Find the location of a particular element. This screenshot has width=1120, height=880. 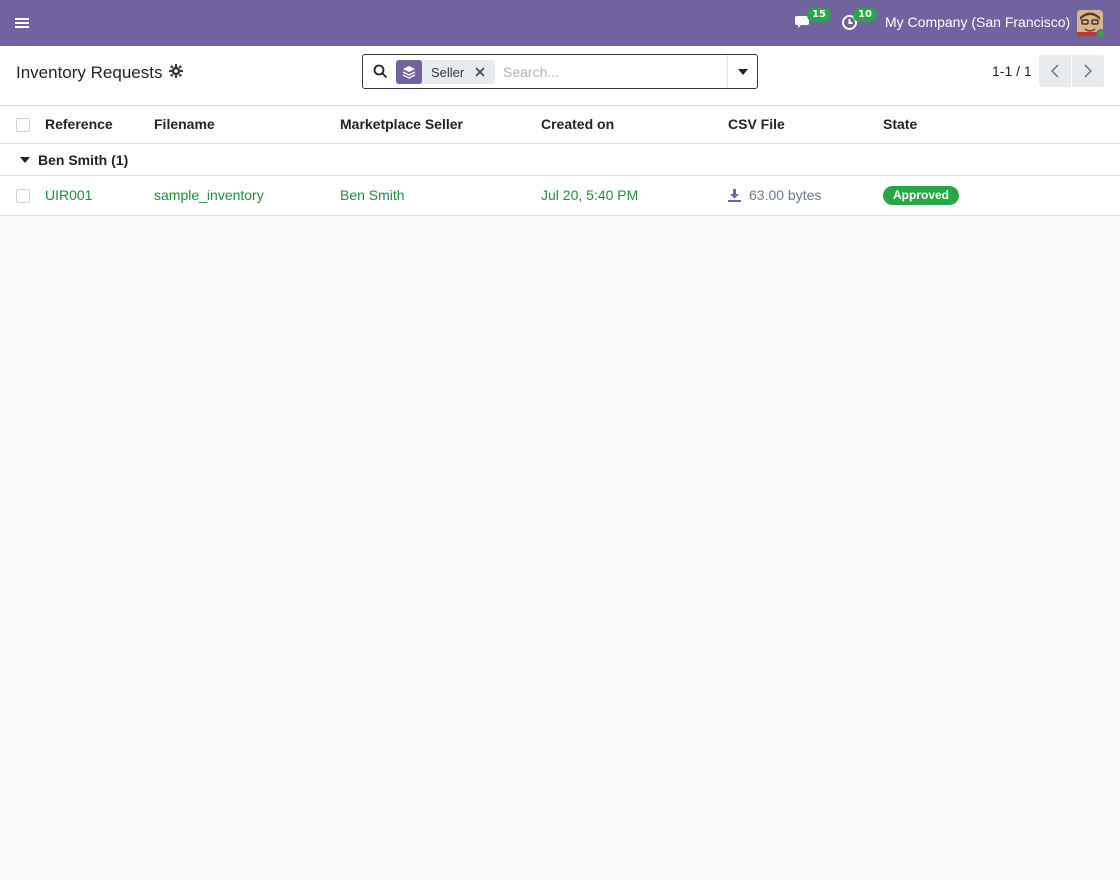

activities-badge: 10 is located at coordinates (865, 15).